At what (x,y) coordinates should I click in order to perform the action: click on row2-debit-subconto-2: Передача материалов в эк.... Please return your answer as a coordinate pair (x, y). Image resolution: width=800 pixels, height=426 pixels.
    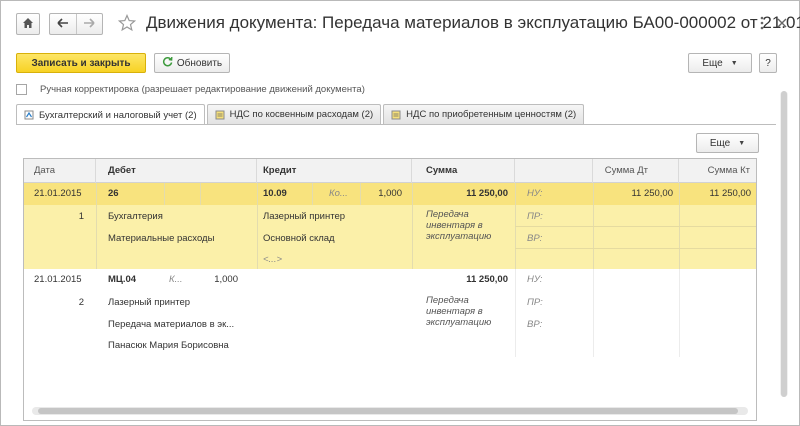
    Looking at the image, I should click on (171, 324).